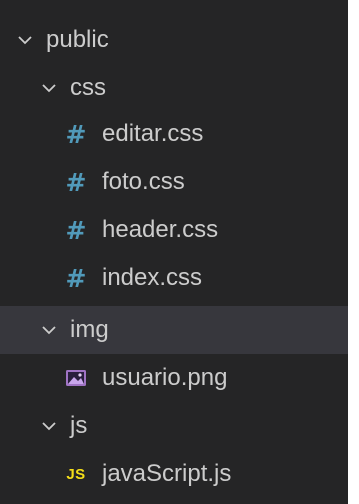 Image resolution: width=359 pixels, height=504 pixels. I want to click on folder-label: js, so click(79, 425).